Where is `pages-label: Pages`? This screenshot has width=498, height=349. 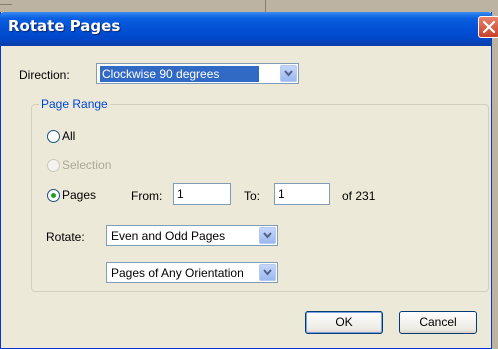
pages-label: Pages is located at coordinates (79, 195).